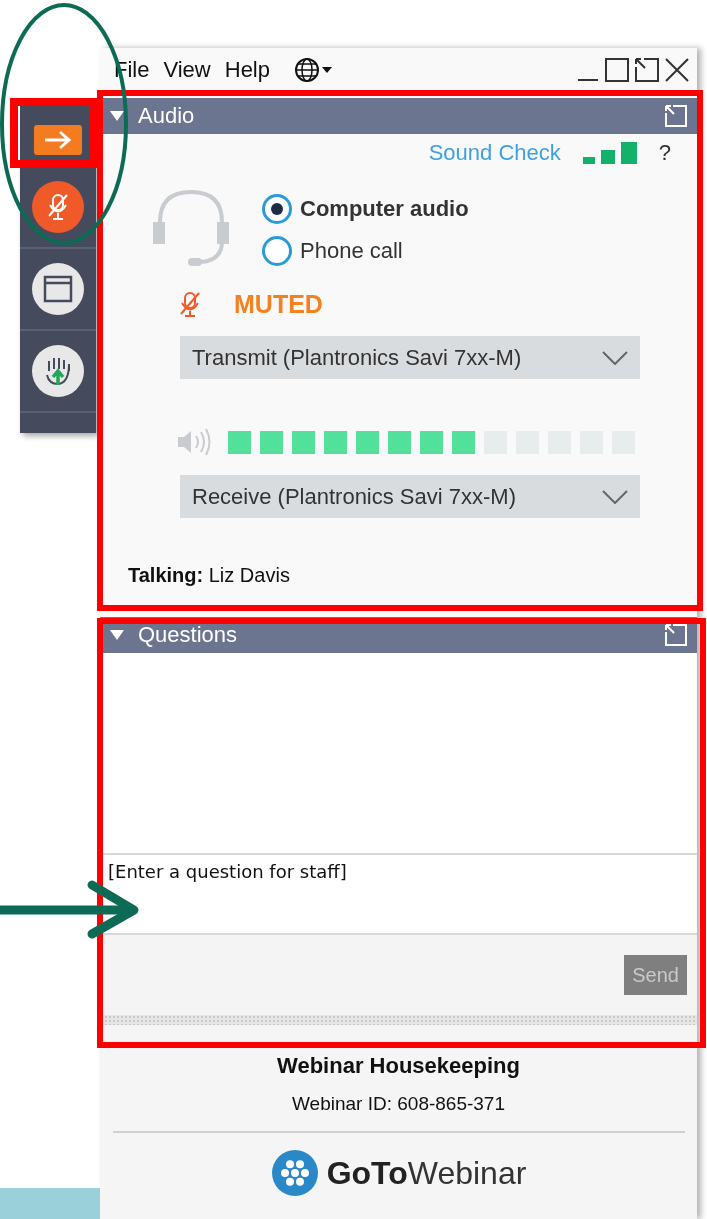 The width and height of the screenshot is (707, 1219). I want to click on talking-status: Talking: Liz Davis, so click(209, 575).